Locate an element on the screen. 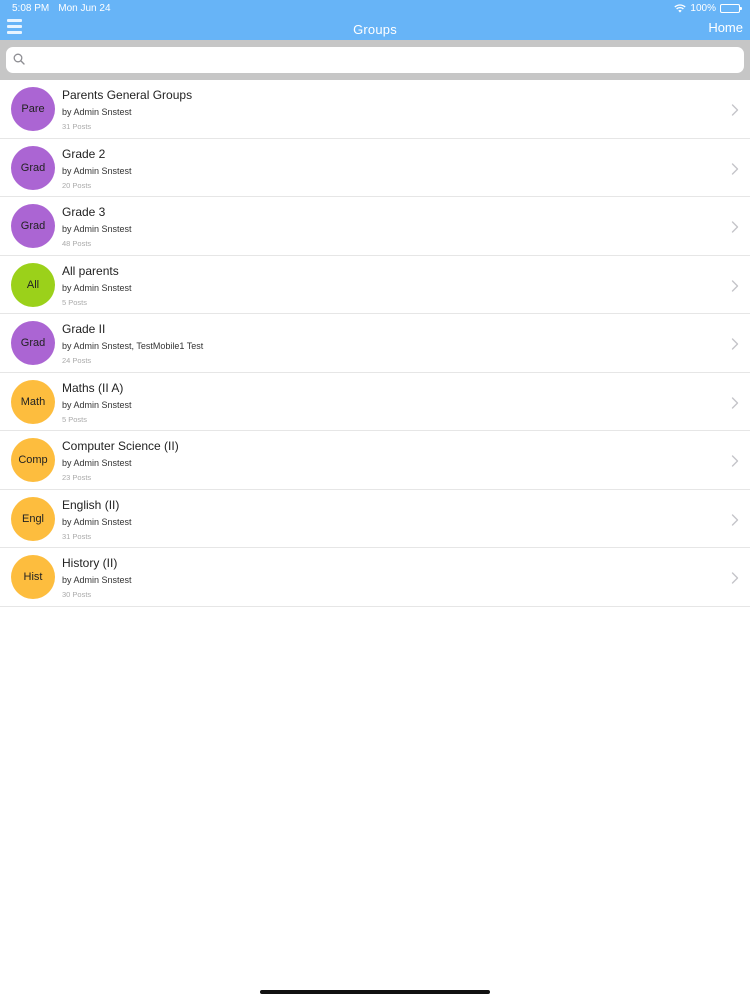 Image resolution: width=750 pixels, height=1000 pixels. home-button: Home is located at coordinates (725, 27).